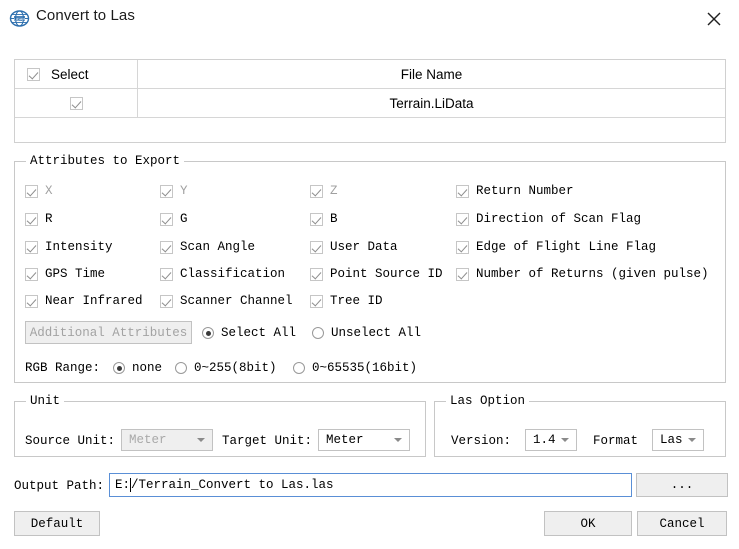 This screenshot has height=549, width=739. I want to click on attribute-checkbox-number-of-returns-given-pulse: Number of Returns (given pulse), so click(582, 274).